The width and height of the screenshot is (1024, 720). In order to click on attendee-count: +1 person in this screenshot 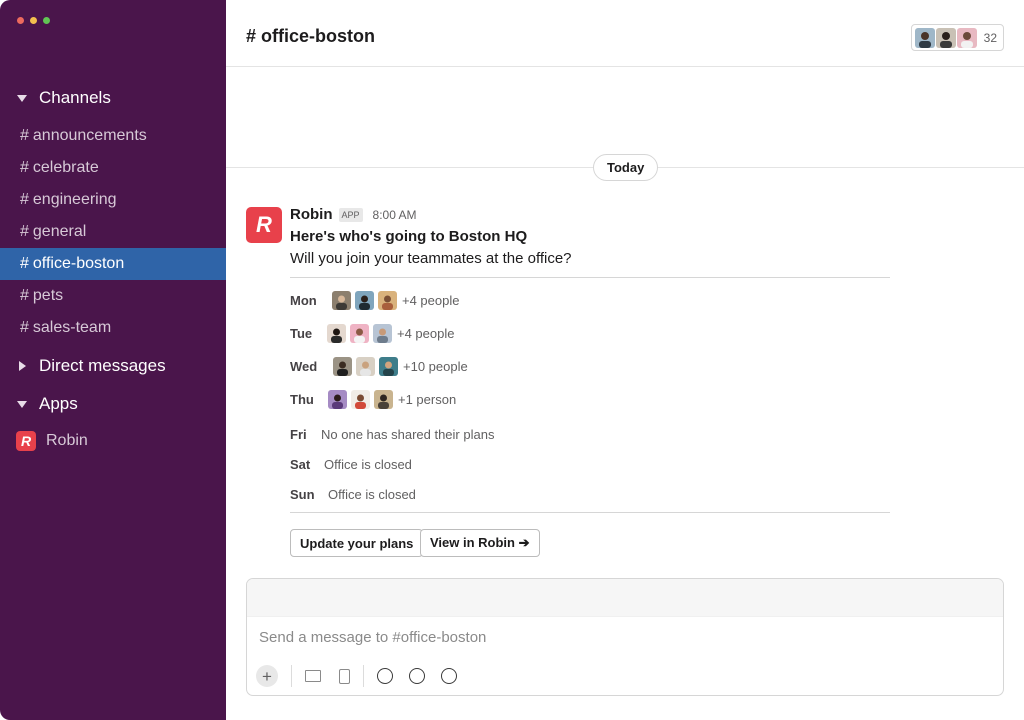, I will do `click(427, 399)`.